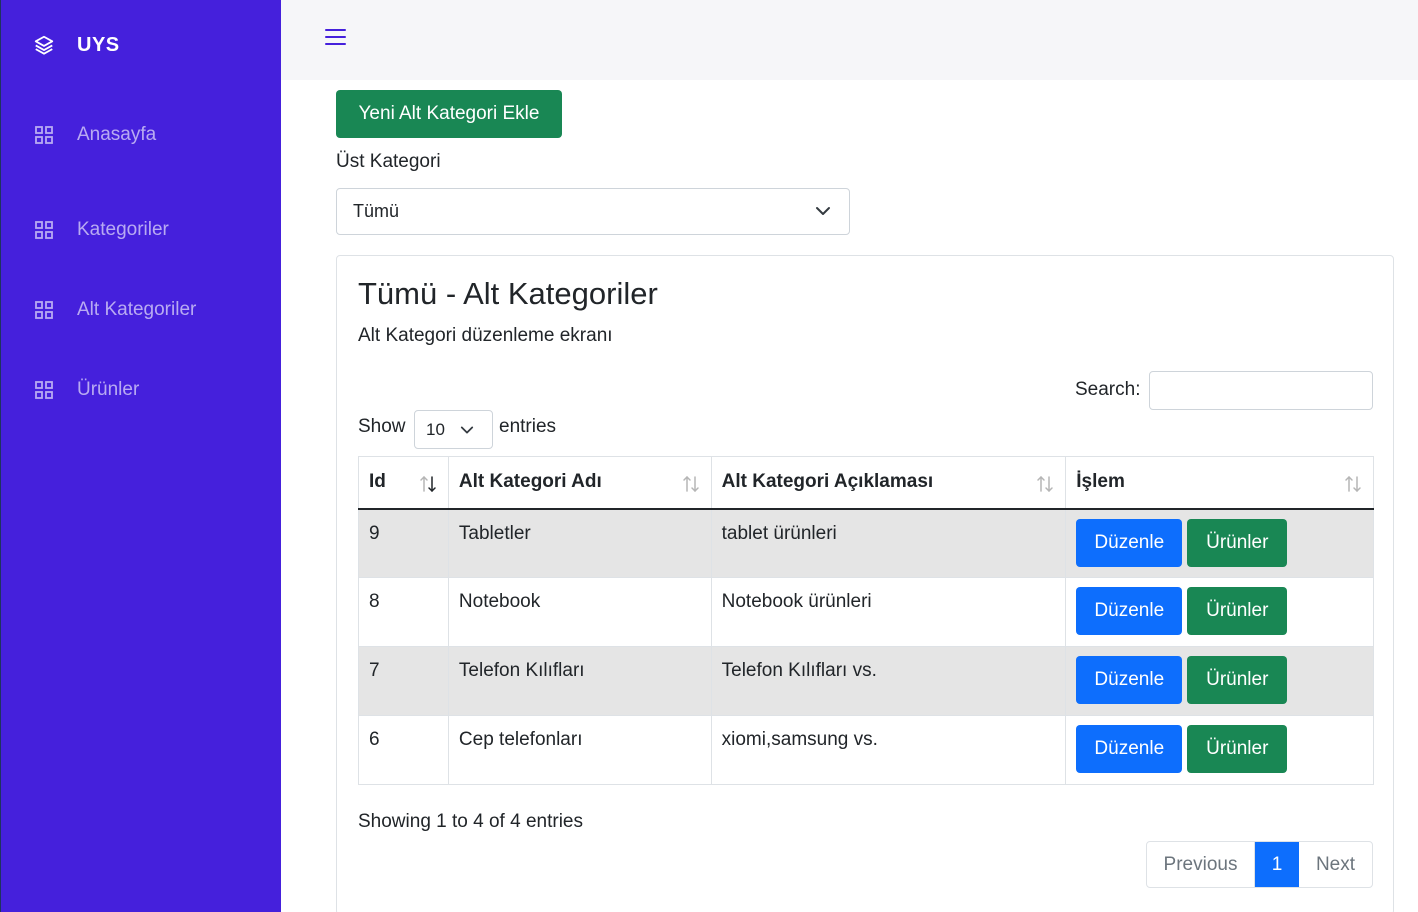 The height and width of the screenshot is (912, 1418). I want to click on cell-name: Tabletler, so click(579, 543).